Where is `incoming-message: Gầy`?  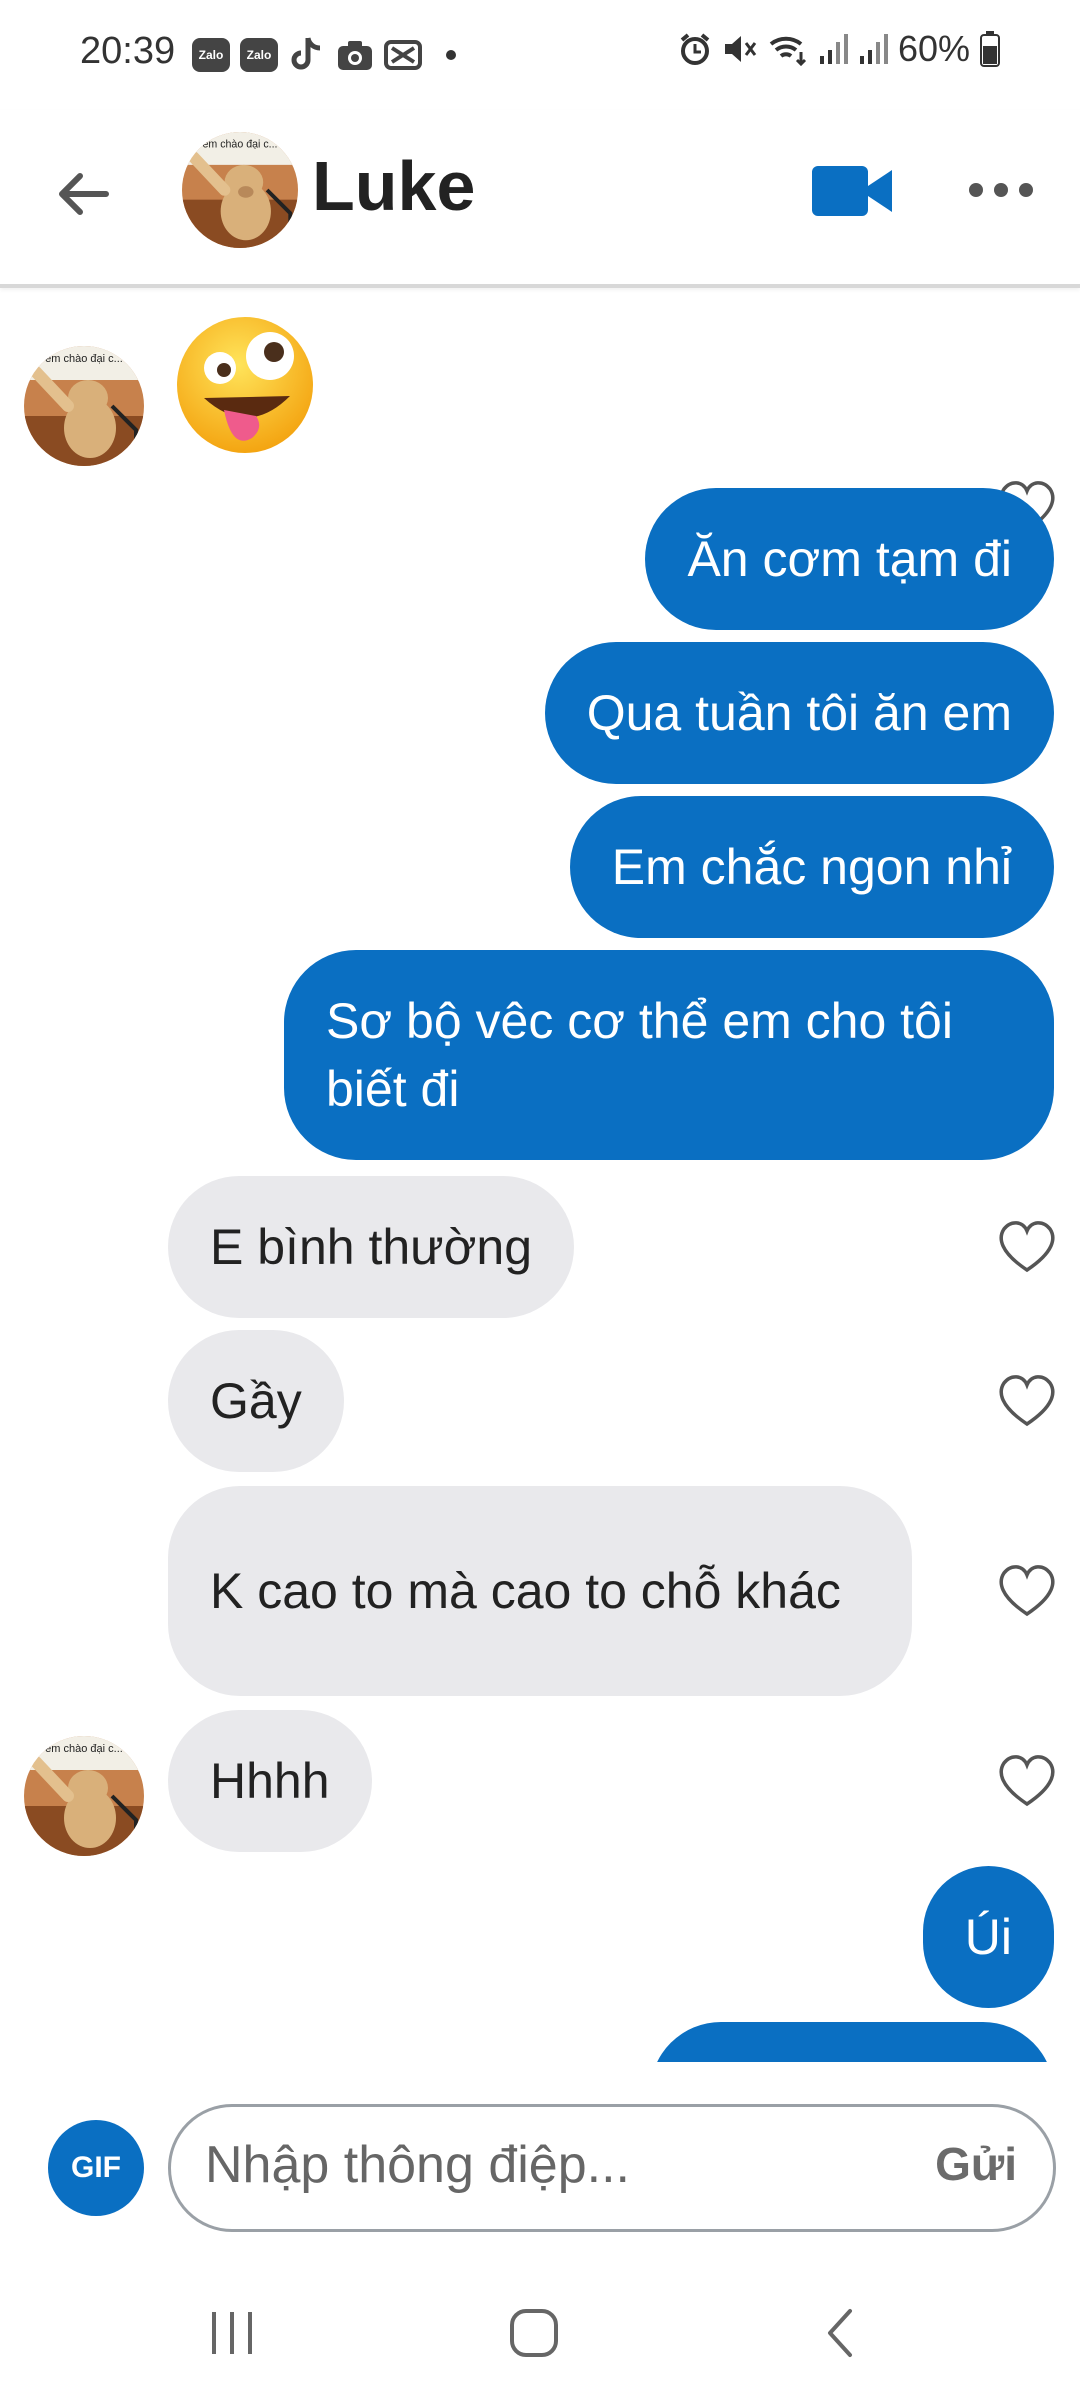
incoming-message: Gầy is located at coordinates (256, 1401).